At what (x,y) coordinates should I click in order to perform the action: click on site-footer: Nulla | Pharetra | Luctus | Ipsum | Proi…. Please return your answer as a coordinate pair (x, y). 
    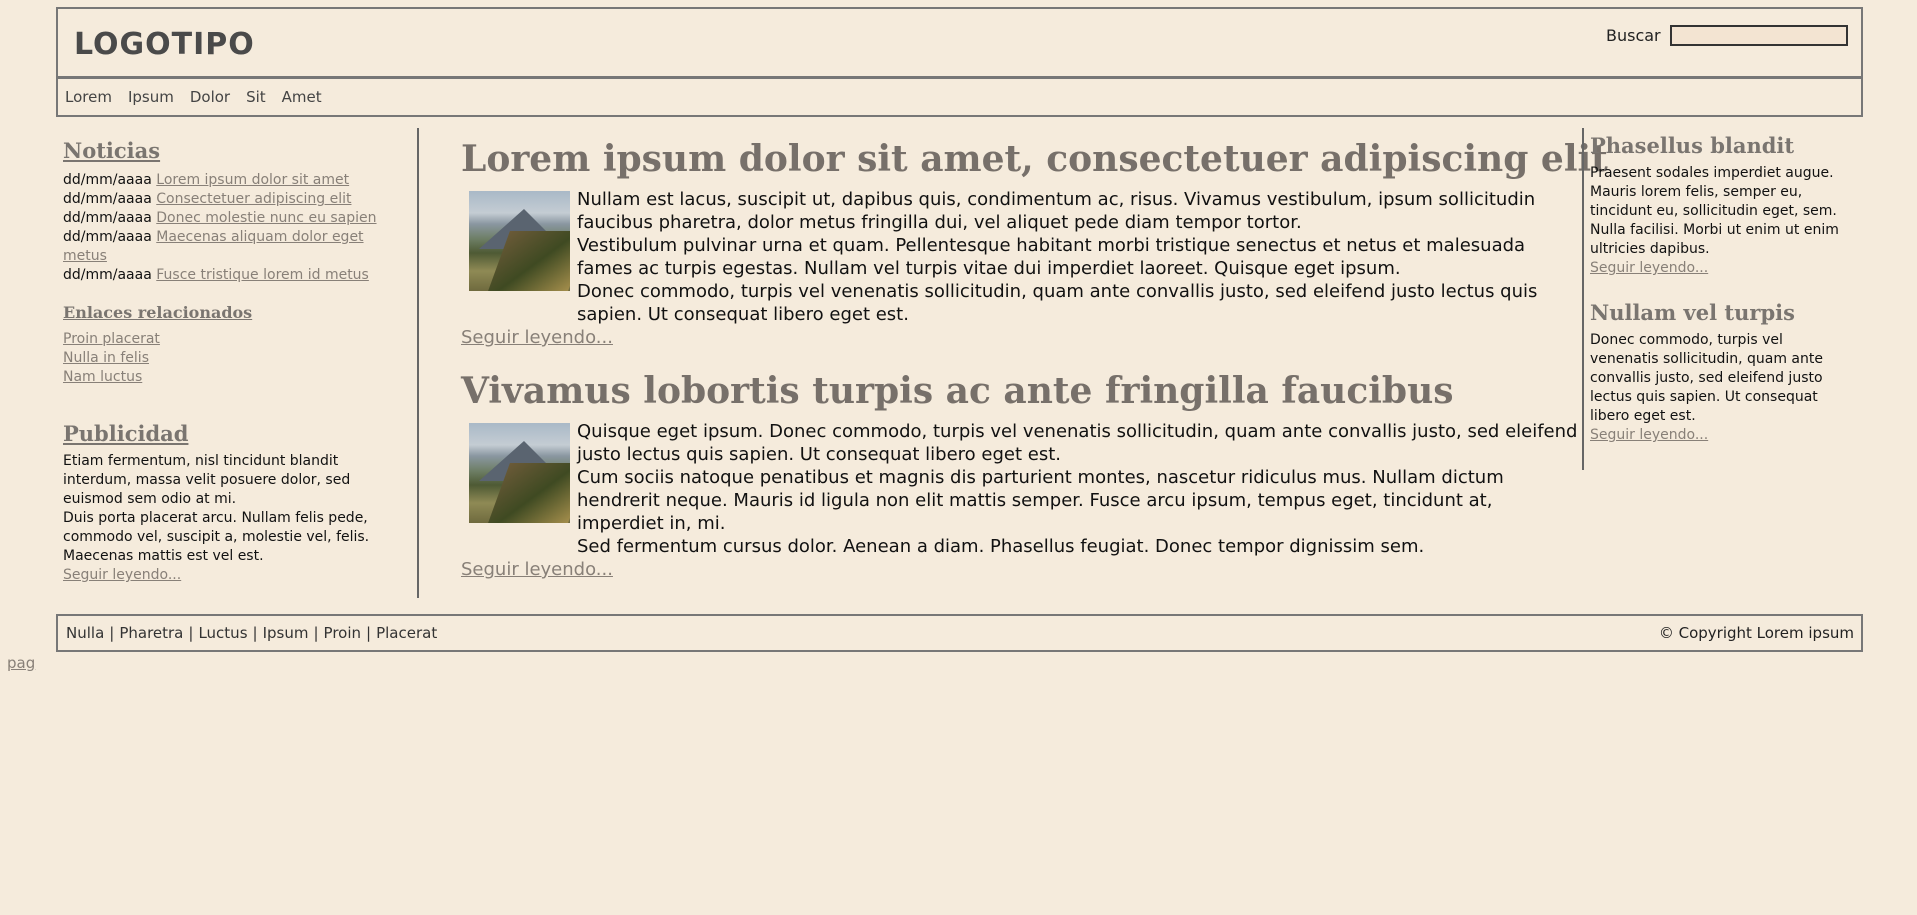
    Looking at the image, I should click on (959, 633).